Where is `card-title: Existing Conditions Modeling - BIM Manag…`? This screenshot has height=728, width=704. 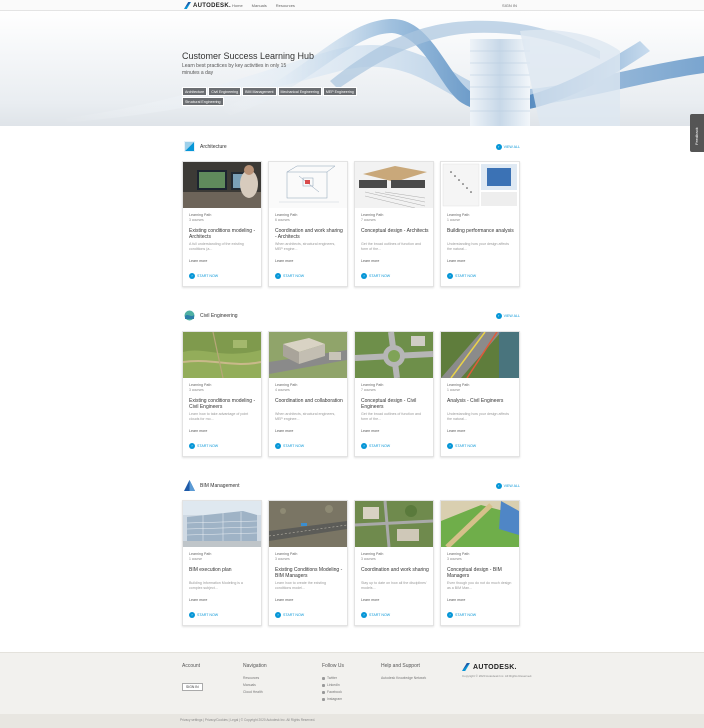
card-title: Existing Conditions Modeling - BIM Manag… is located at coordinates (310, 573).